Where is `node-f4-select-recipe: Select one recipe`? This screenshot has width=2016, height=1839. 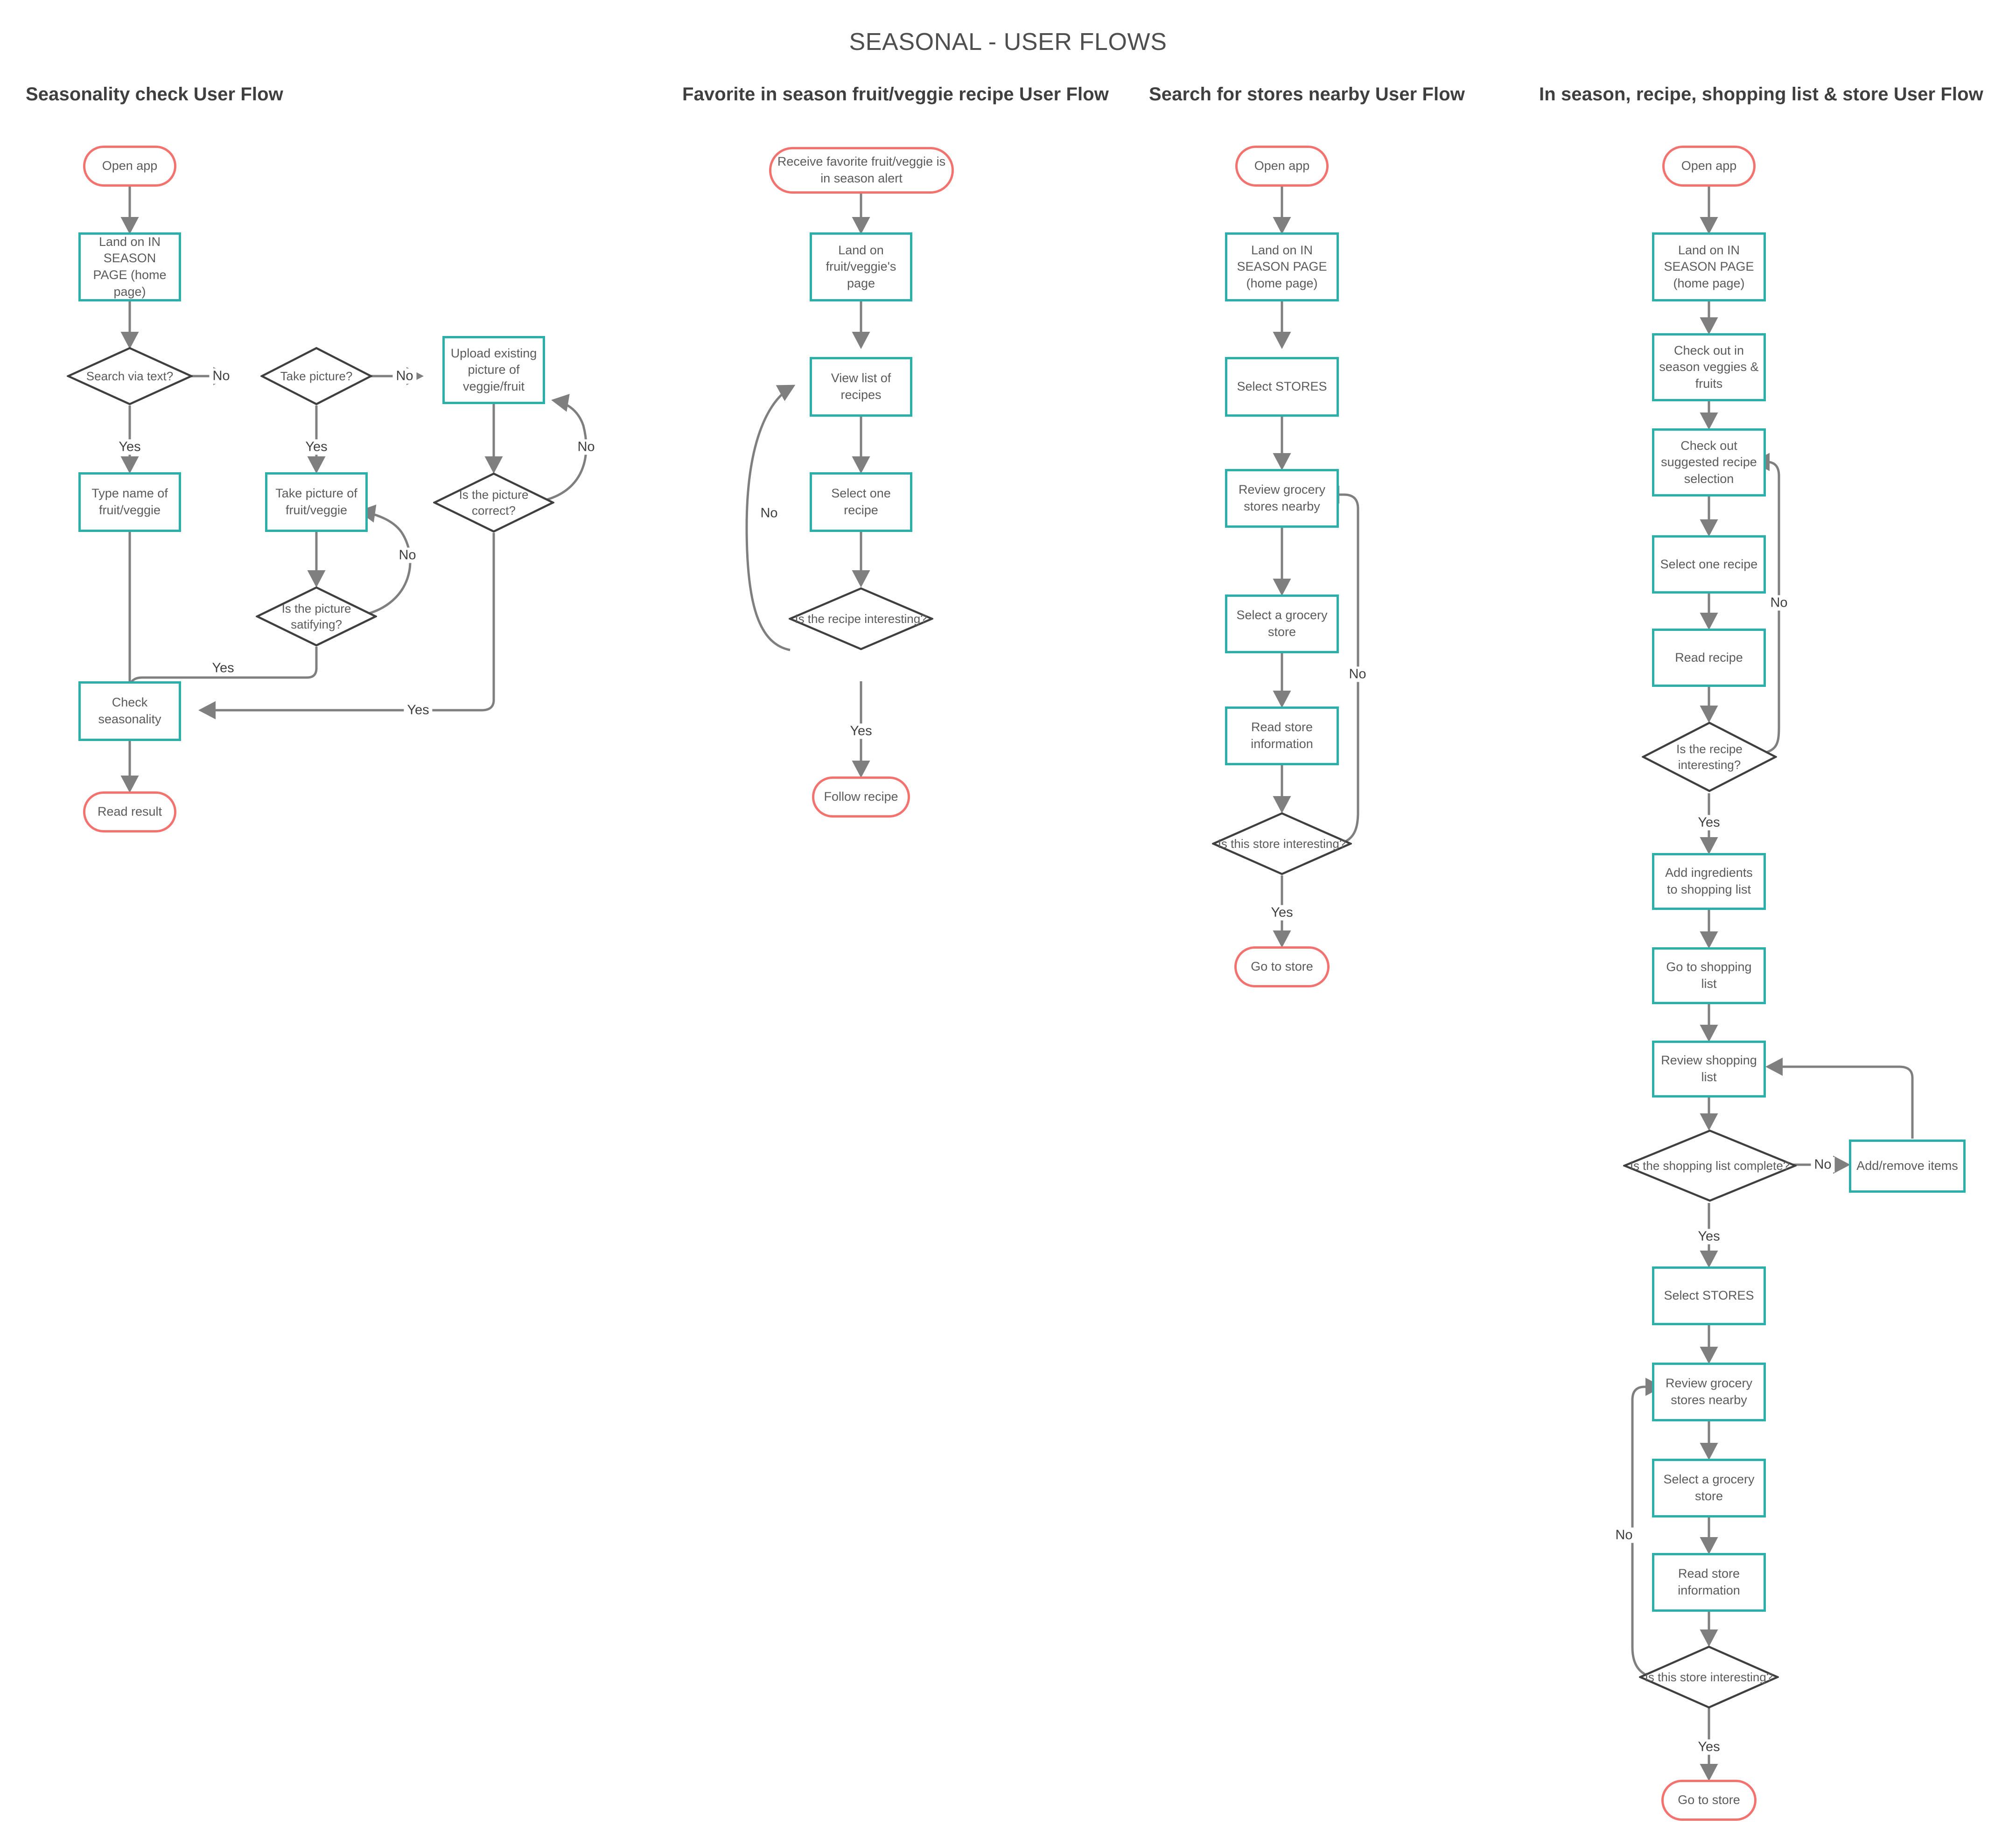
node-f4-select-recipe: Select one recipe is located at coordinates (1709, 564).